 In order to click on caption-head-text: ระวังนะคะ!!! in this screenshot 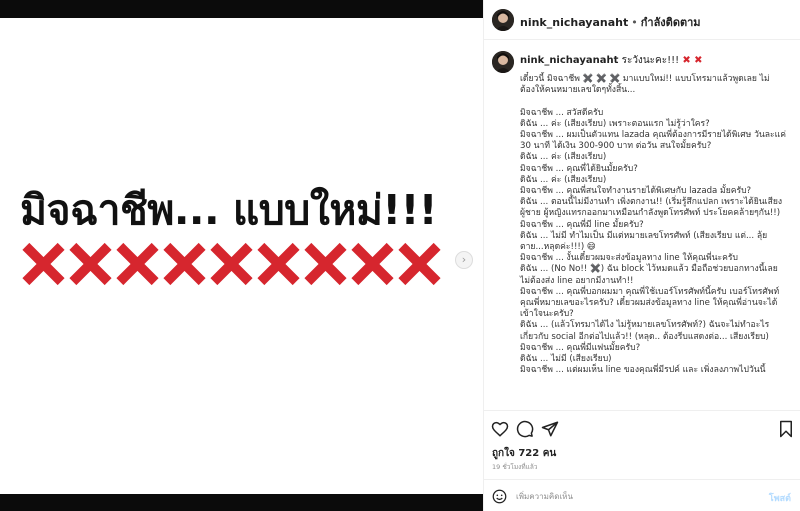, I will do `click(650, 60)`.